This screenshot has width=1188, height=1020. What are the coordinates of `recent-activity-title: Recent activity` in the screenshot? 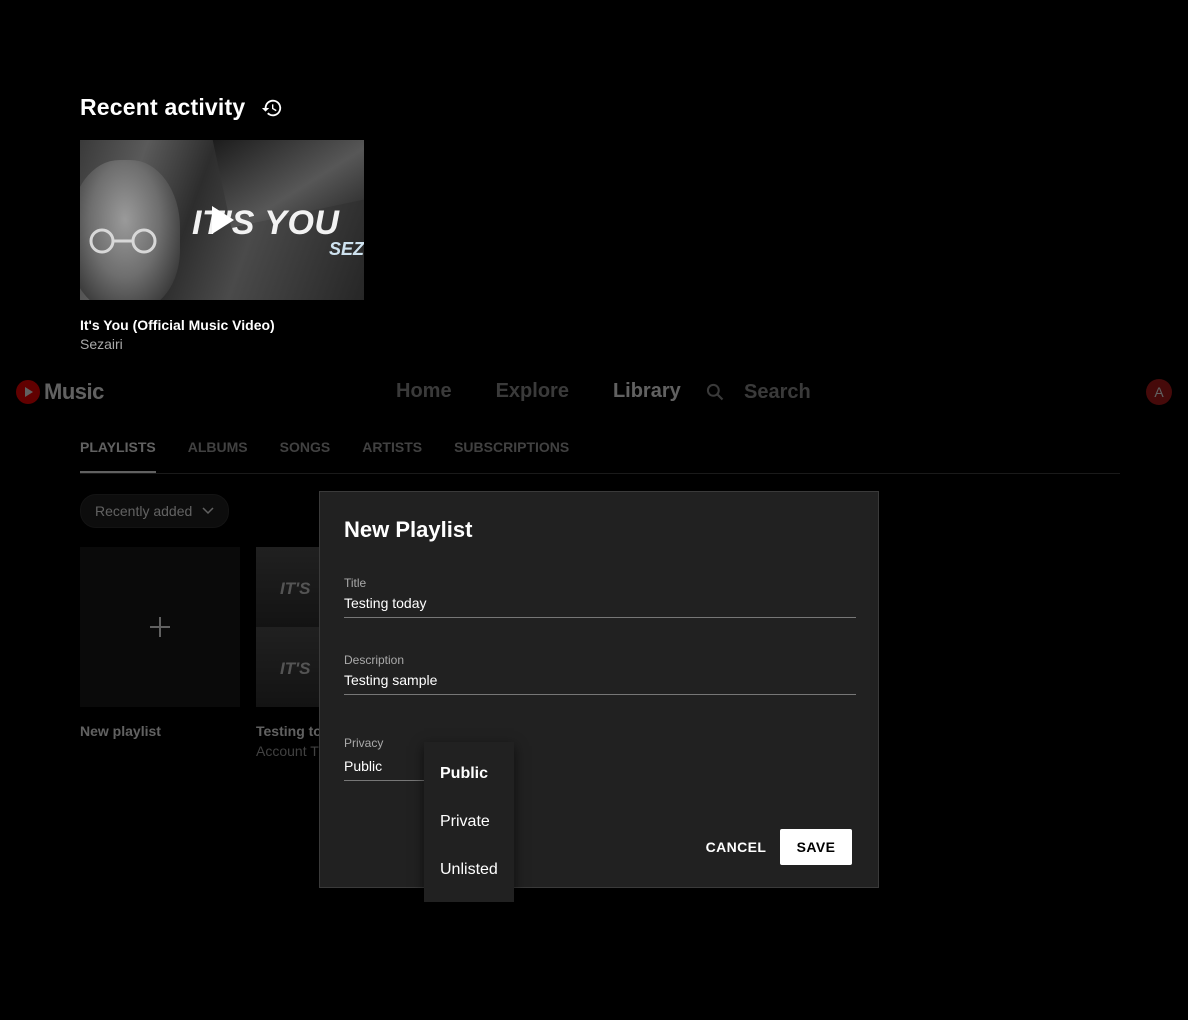 It's located at (163, 107).